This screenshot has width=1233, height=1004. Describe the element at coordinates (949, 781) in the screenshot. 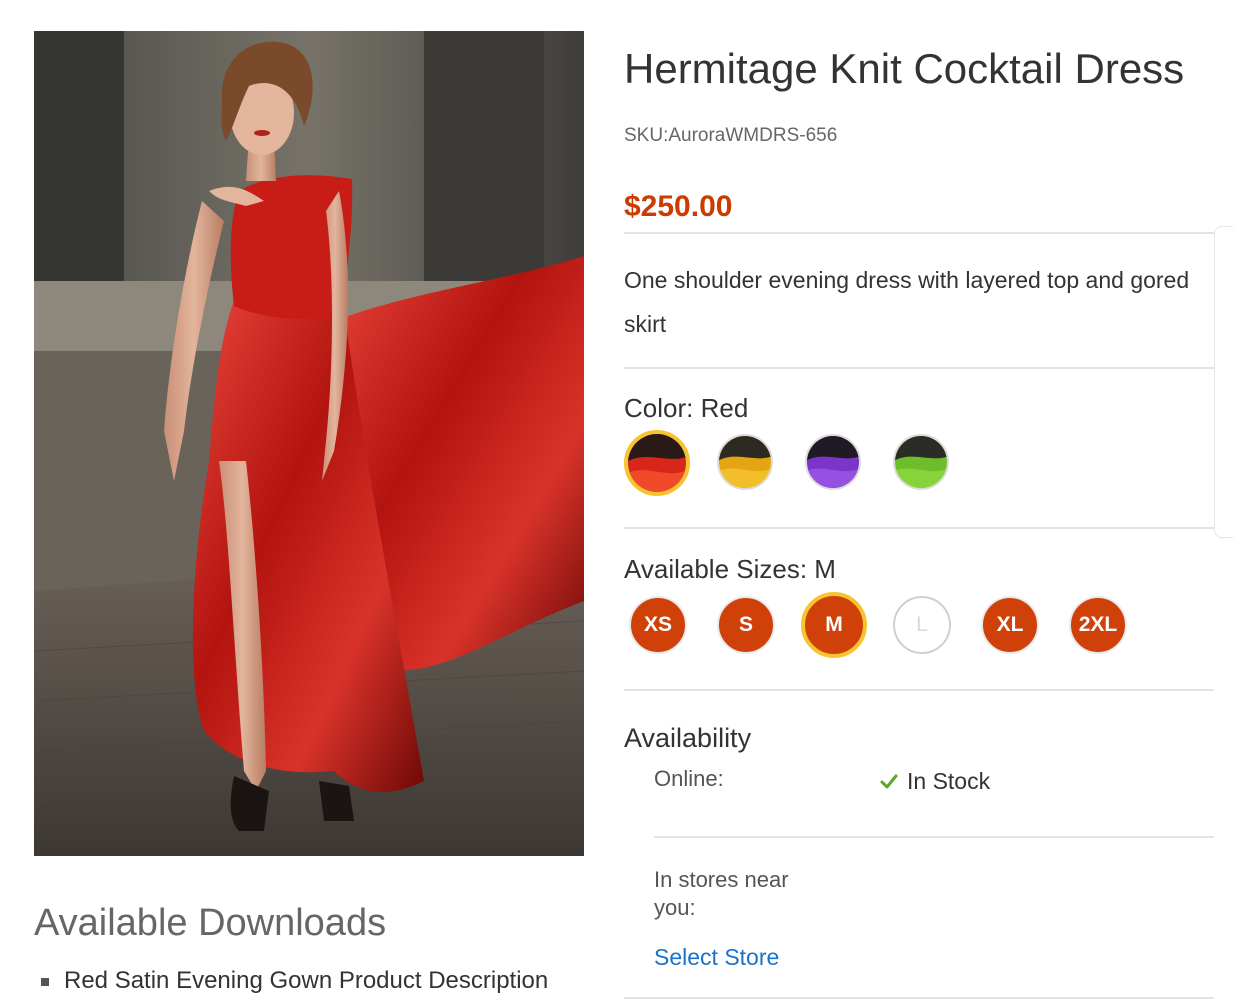

I see `online-status-text: In Stock` at that location.